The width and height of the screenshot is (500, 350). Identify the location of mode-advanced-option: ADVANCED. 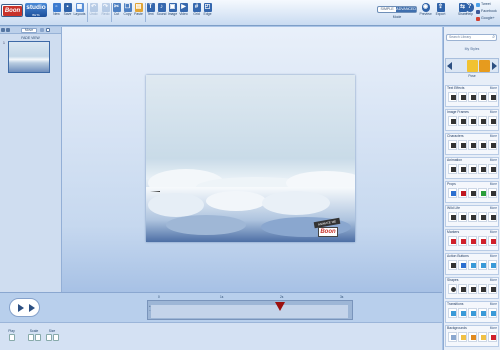
(406, 9).